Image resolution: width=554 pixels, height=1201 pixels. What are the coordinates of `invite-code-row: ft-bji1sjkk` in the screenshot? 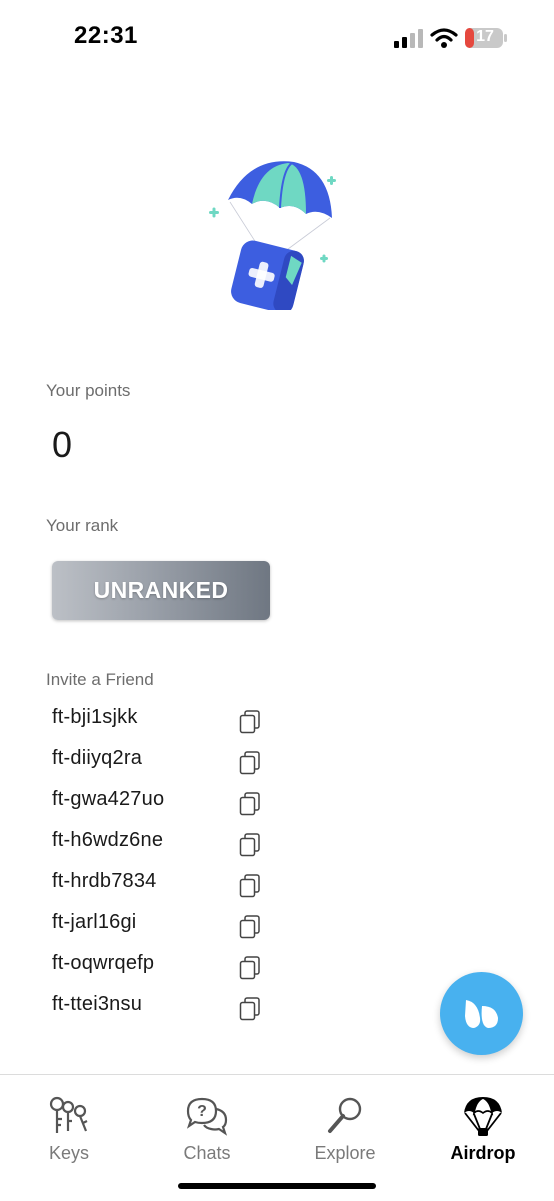 It's located at (277, 720).